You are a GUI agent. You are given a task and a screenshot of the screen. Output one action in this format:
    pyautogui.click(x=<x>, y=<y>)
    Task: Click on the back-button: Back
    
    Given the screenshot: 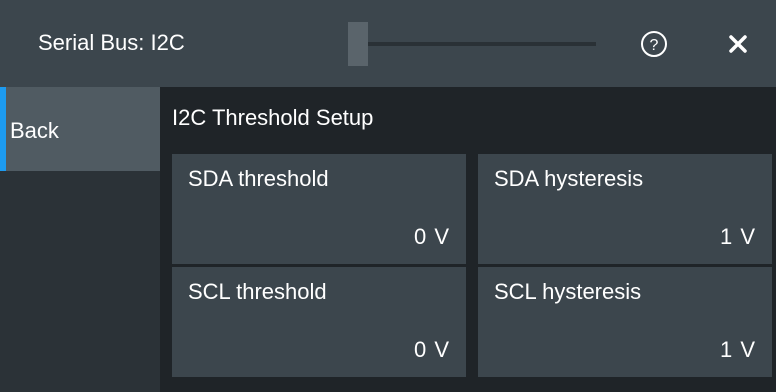 What is the action you would take?
    pyautogui.click(x=80, y=129)
    